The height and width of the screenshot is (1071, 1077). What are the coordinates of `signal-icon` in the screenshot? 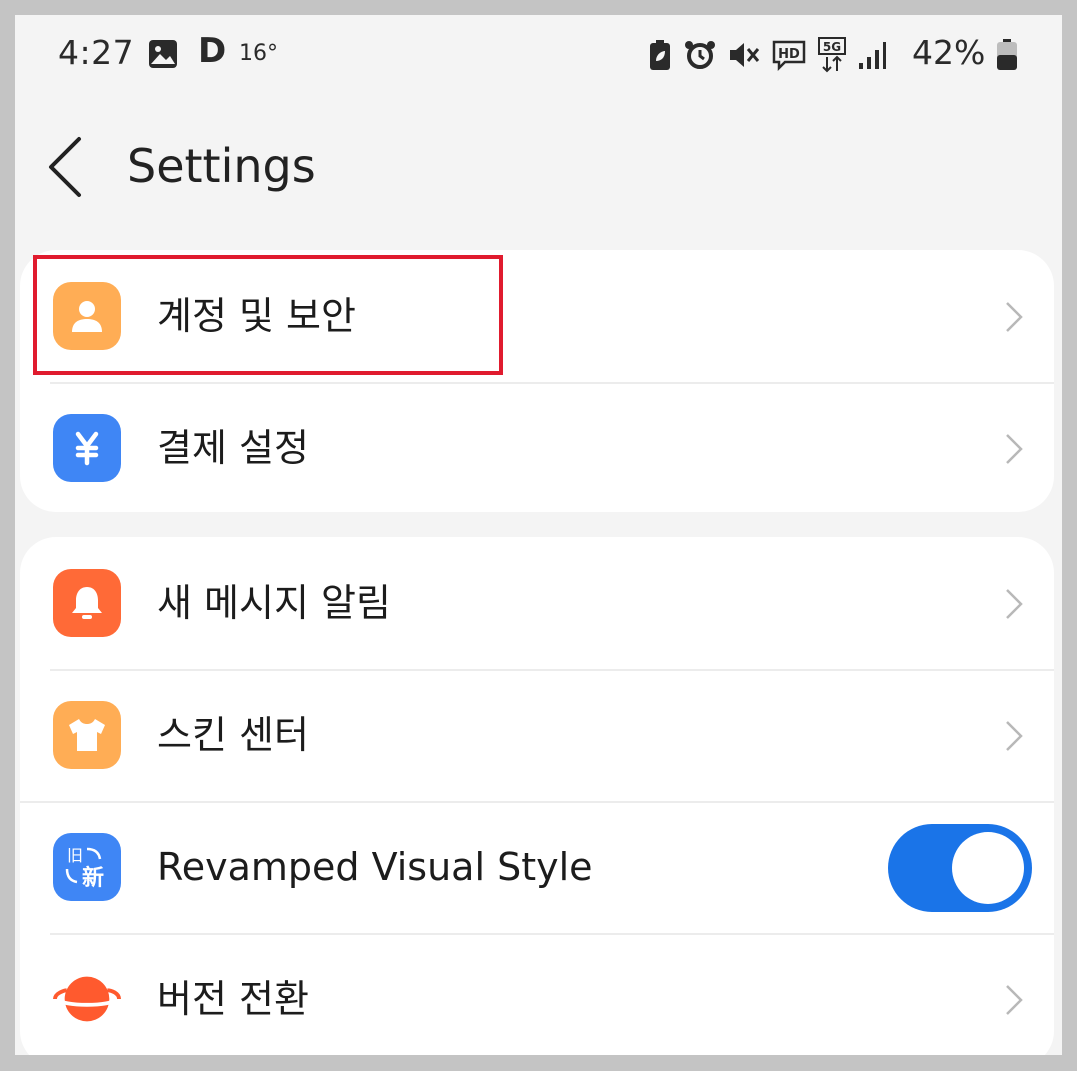 It's located at (872, 55).